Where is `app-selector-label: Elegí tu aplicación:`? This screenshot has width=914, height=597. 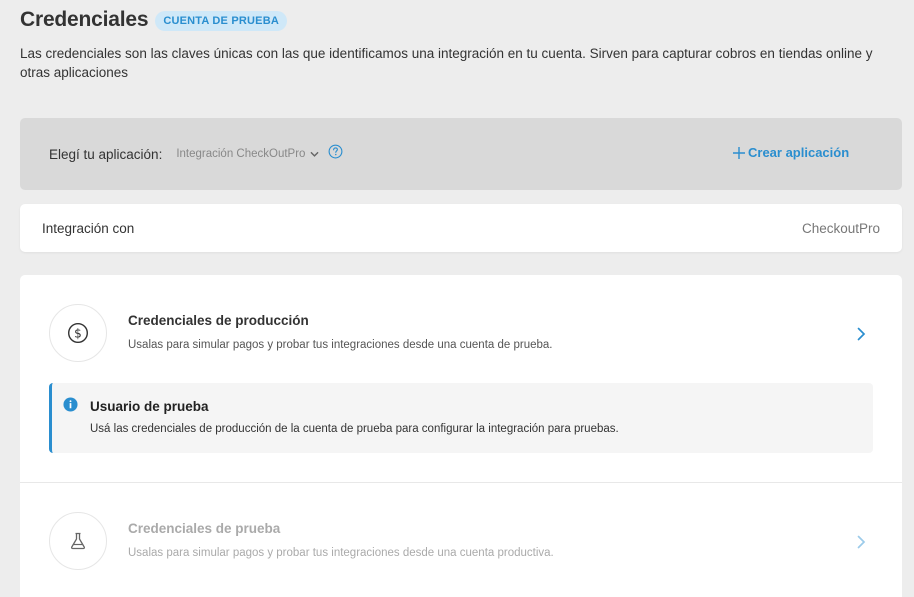 app-selector-label: Elegí tu aplicación: is located at coordinates (106, 154).